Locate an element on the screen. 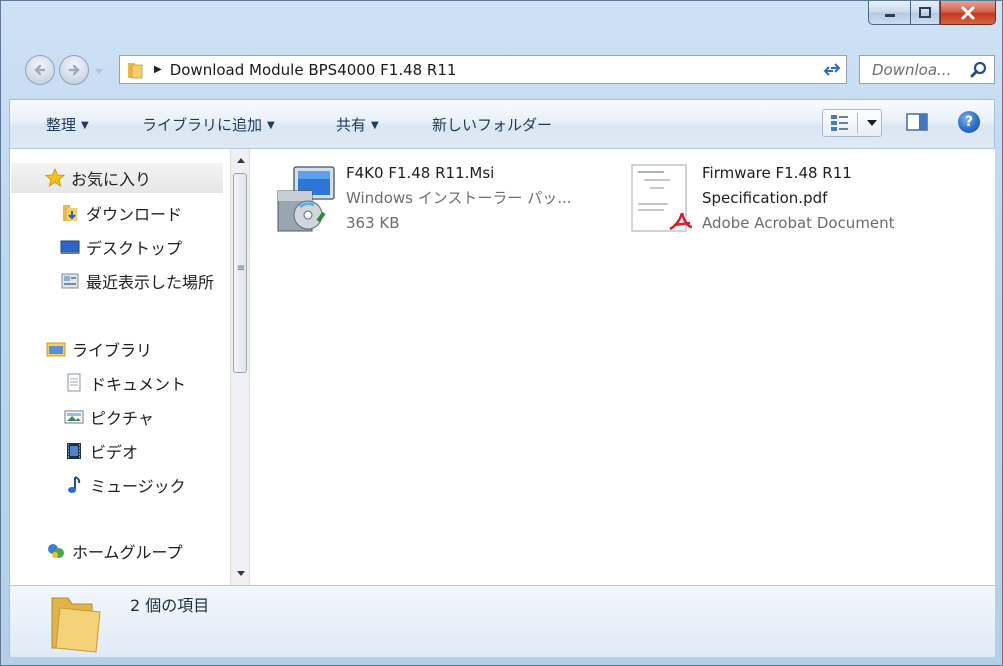  add-to-library-label: ライブラリに追加 is located at coordinates (202, 125).